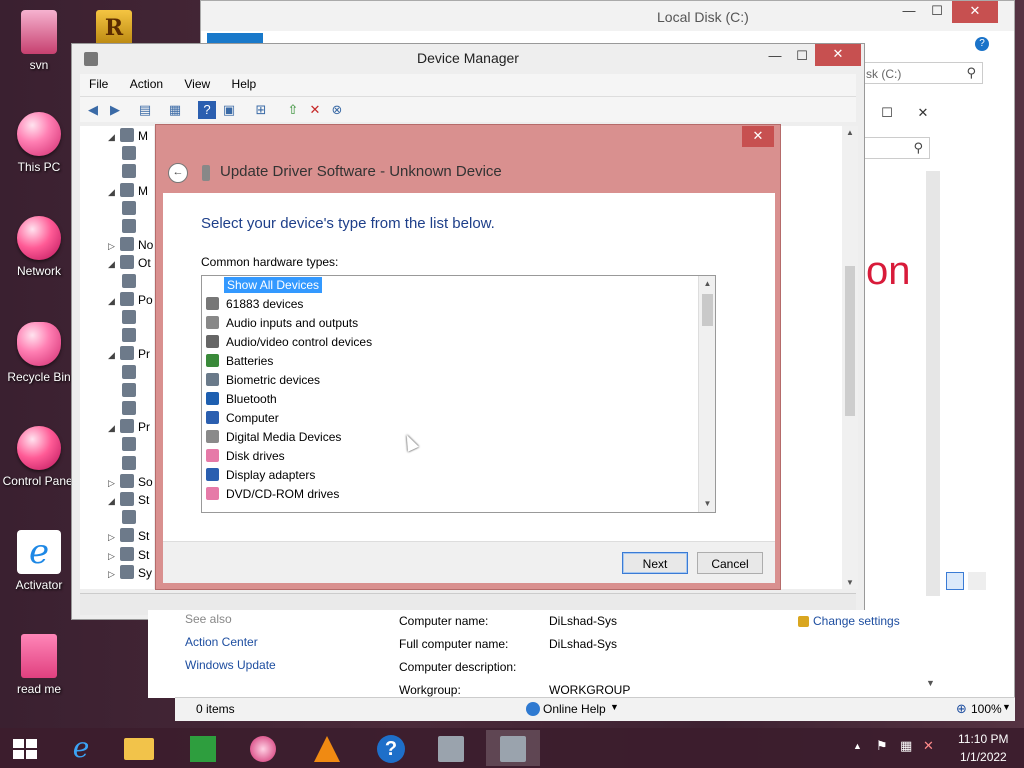  Describe the element at coordinates (39, 353) in the screenshot. I see `desktop-icon-recycle-bin: Recycle Bin` at that location.